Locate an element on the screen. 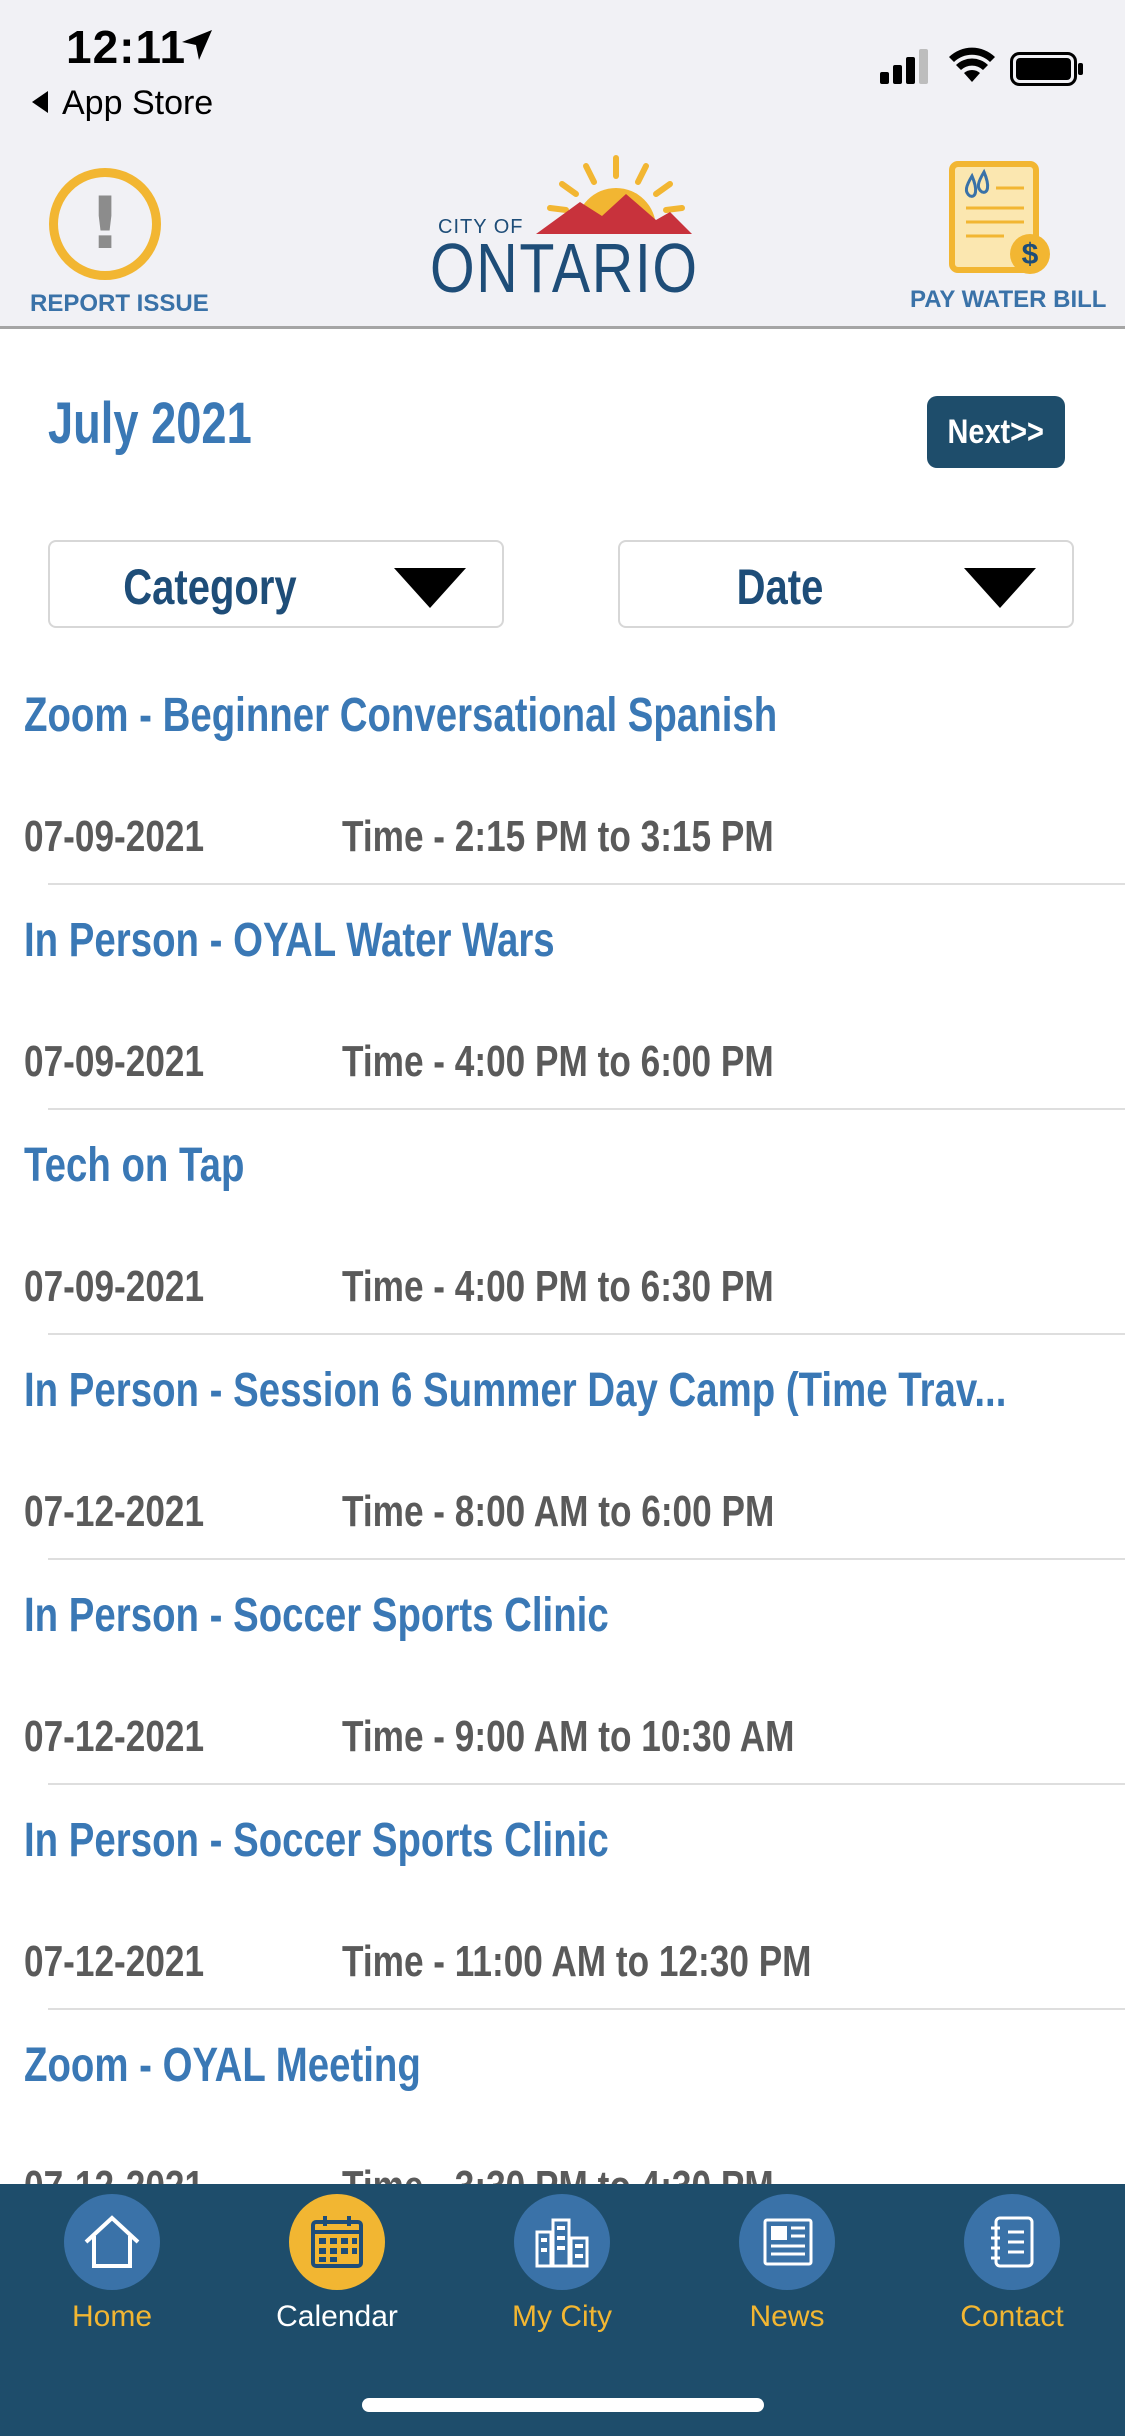  status-time: 12:11 is located at coordinates (126, 47).